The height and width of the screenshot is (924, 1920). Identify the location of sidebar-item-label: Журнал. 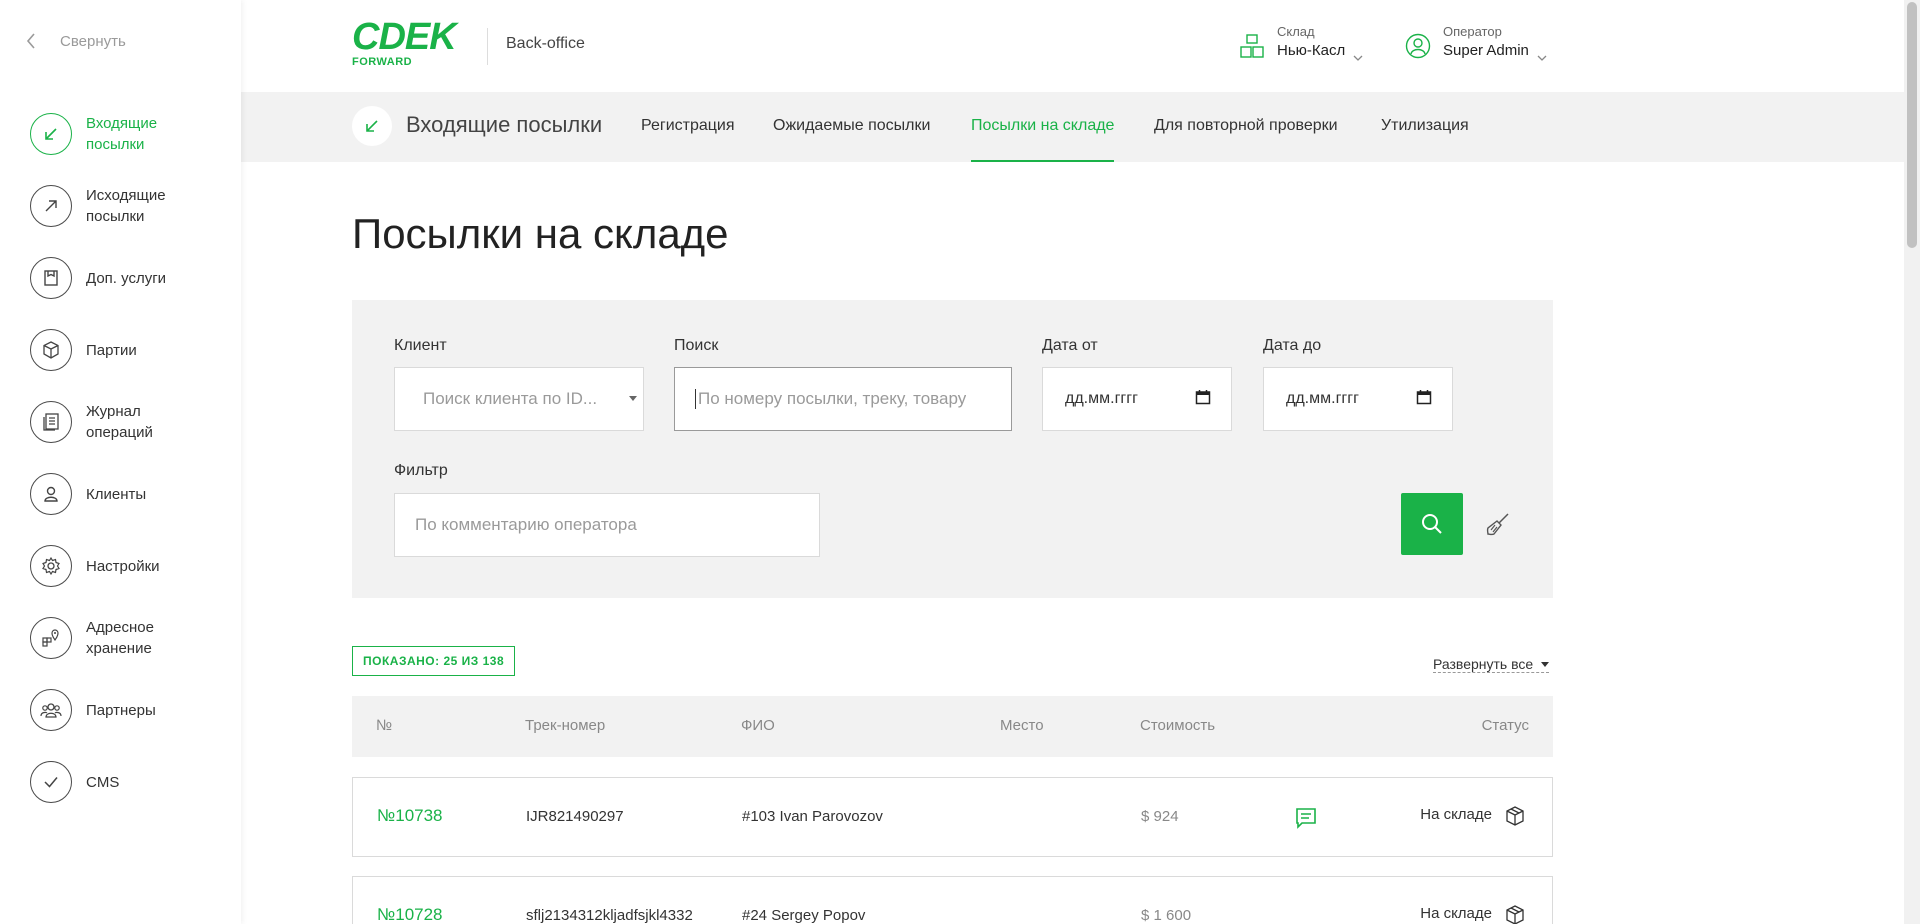
(113, 411).